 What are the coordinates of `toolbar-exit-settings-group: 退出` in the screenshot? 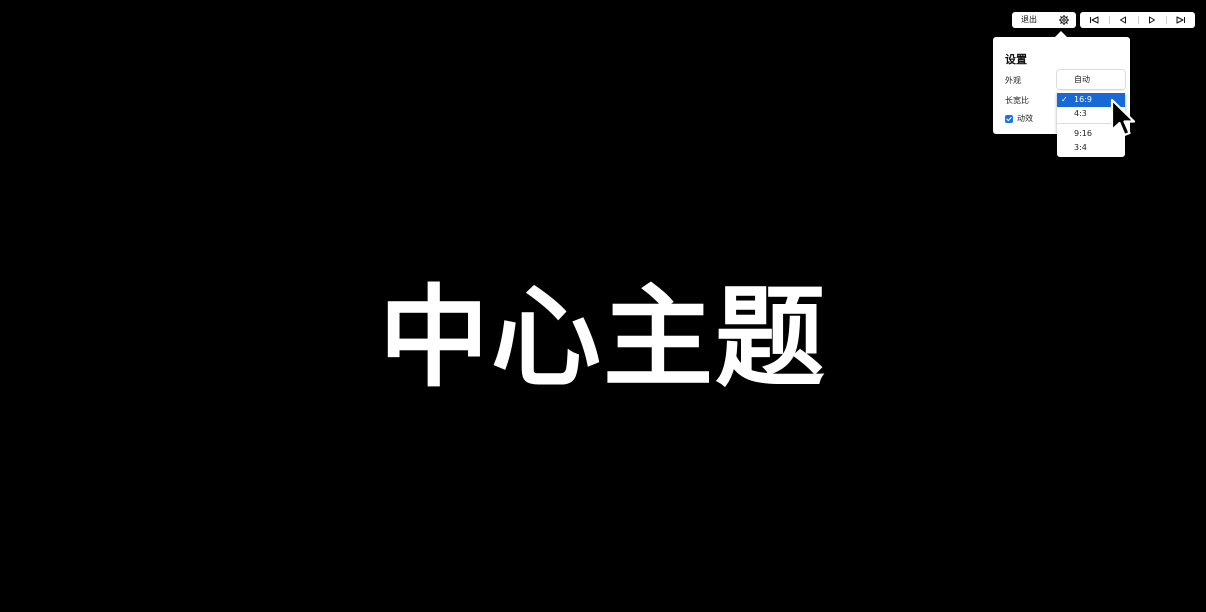 It's located at (1044, 20).